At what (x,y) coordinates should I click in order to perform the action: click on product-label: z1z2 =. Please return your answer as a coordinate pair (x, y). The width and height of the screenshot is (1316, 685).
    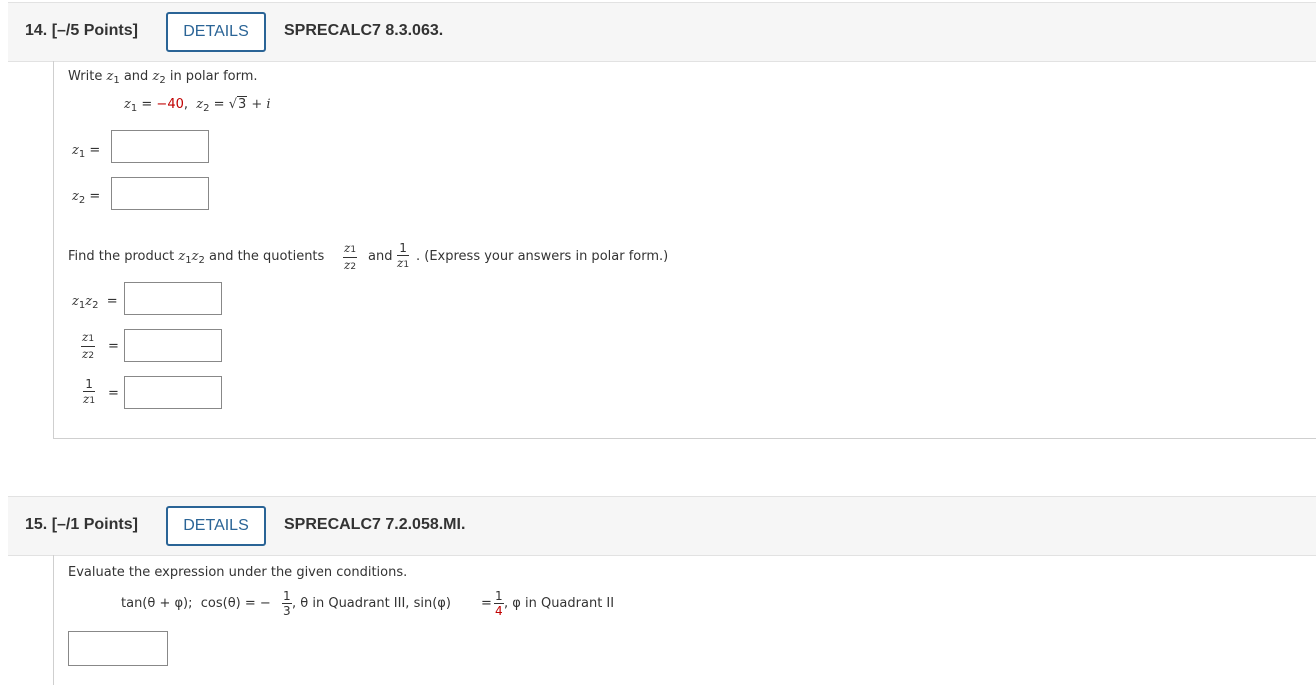
    Looking at the image, I should click on (95, 302).